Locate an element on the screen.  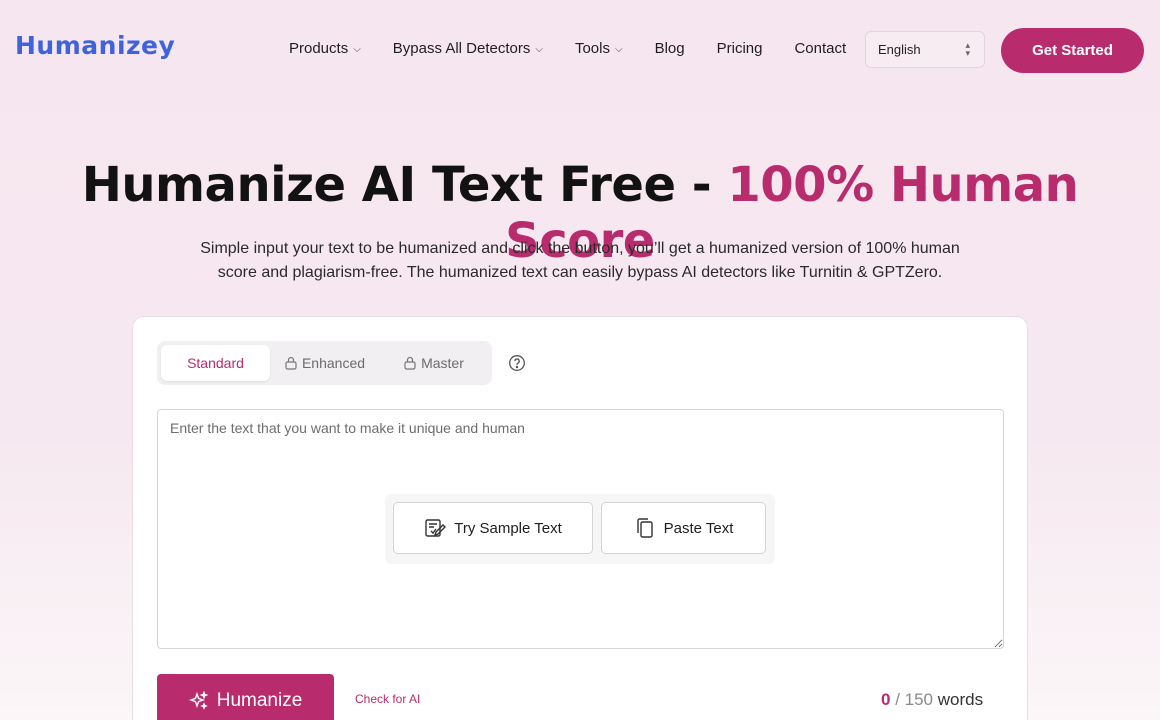
help-icon is located at coordinates (517, 363).